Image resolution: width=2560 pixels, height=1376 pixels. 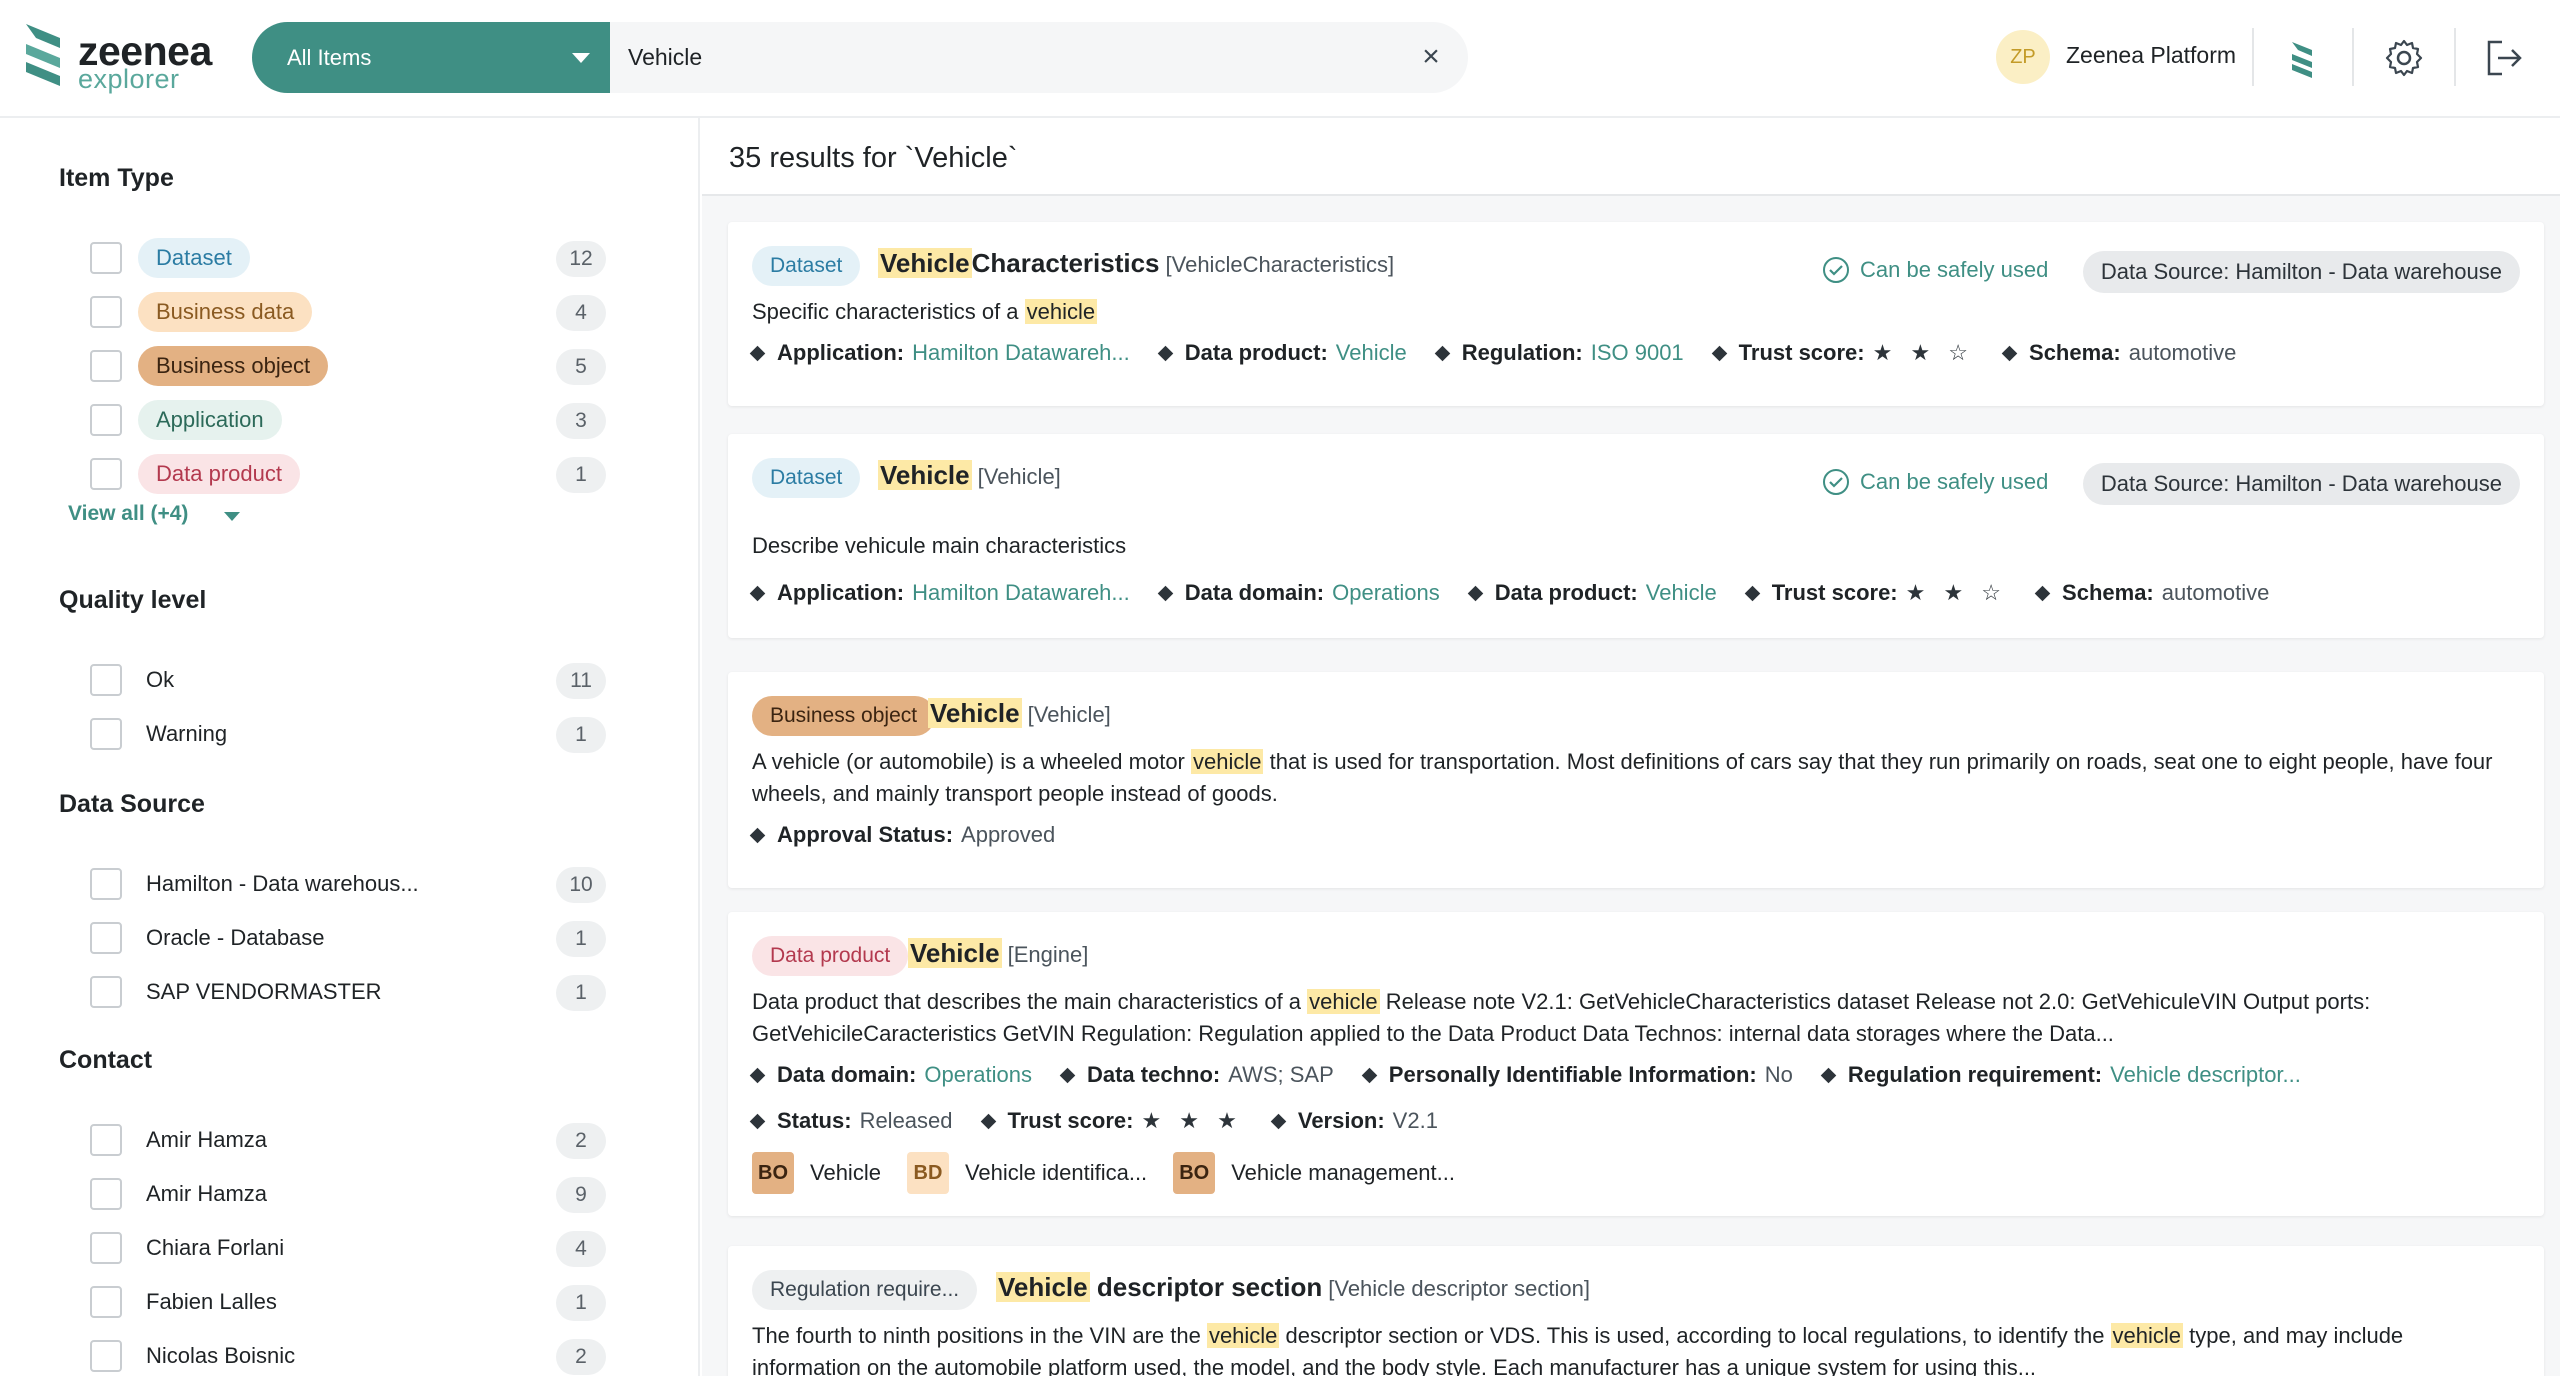 I want to click on facet-item-contact: Nicolas Boisnic 2, so click(x=348, y=1356).